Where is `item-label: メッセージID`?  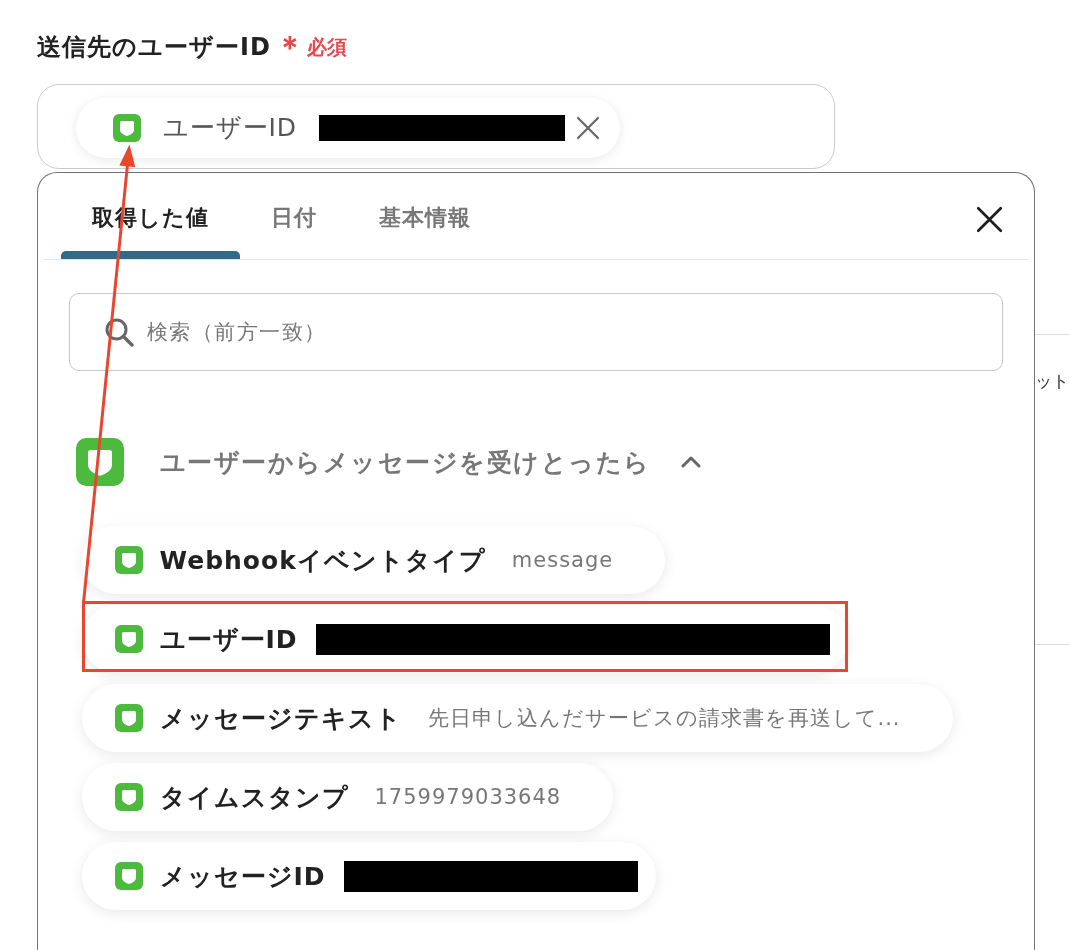 item-label: メッセージID is located at coordinates (242, 876).